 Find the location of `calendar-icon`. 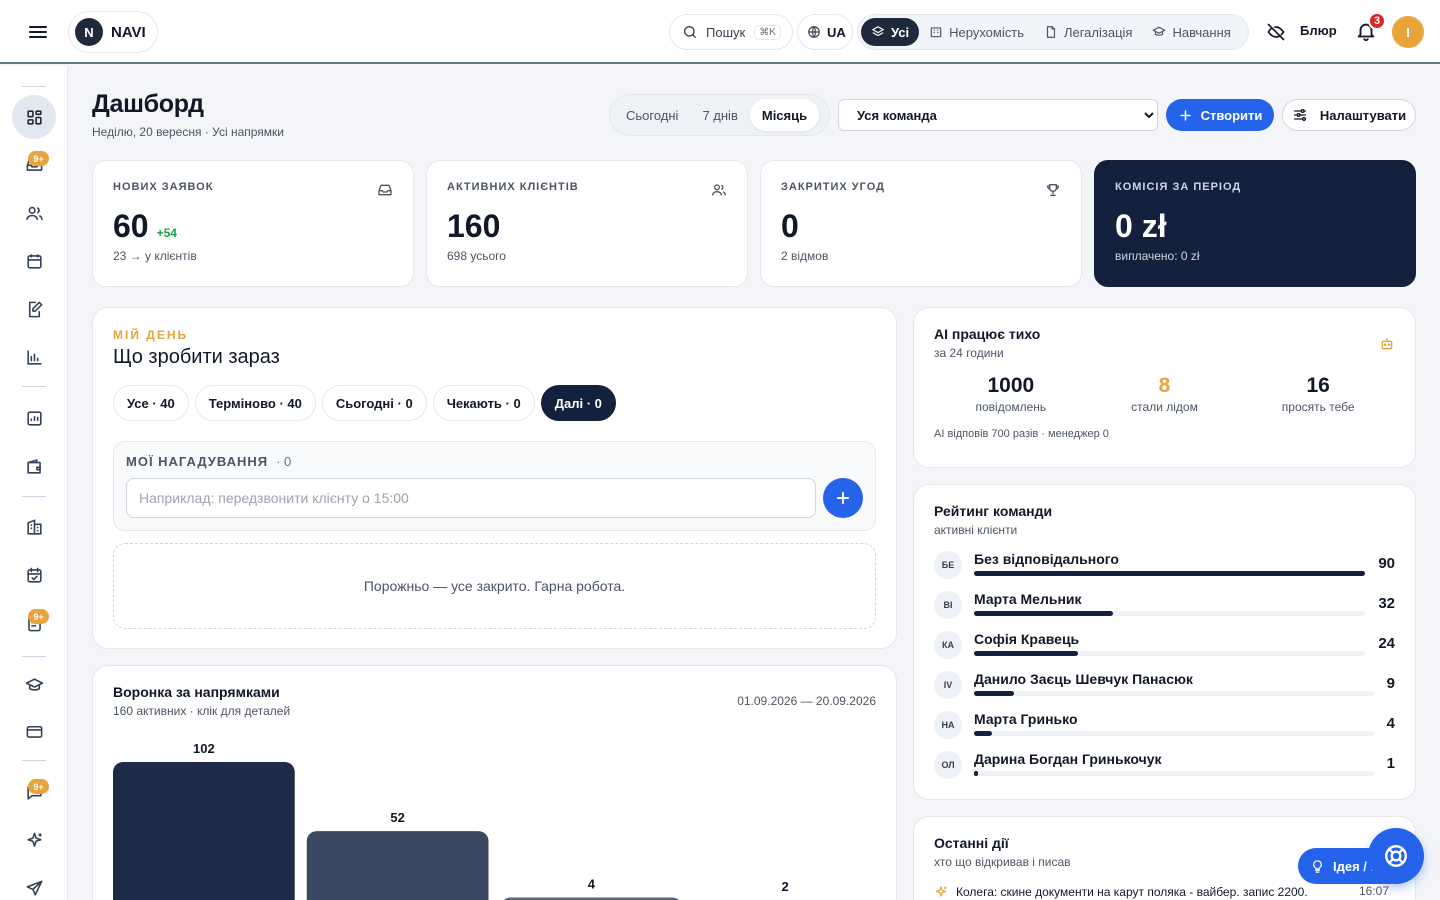

calendar-icon is located at coordinates (34, 261).